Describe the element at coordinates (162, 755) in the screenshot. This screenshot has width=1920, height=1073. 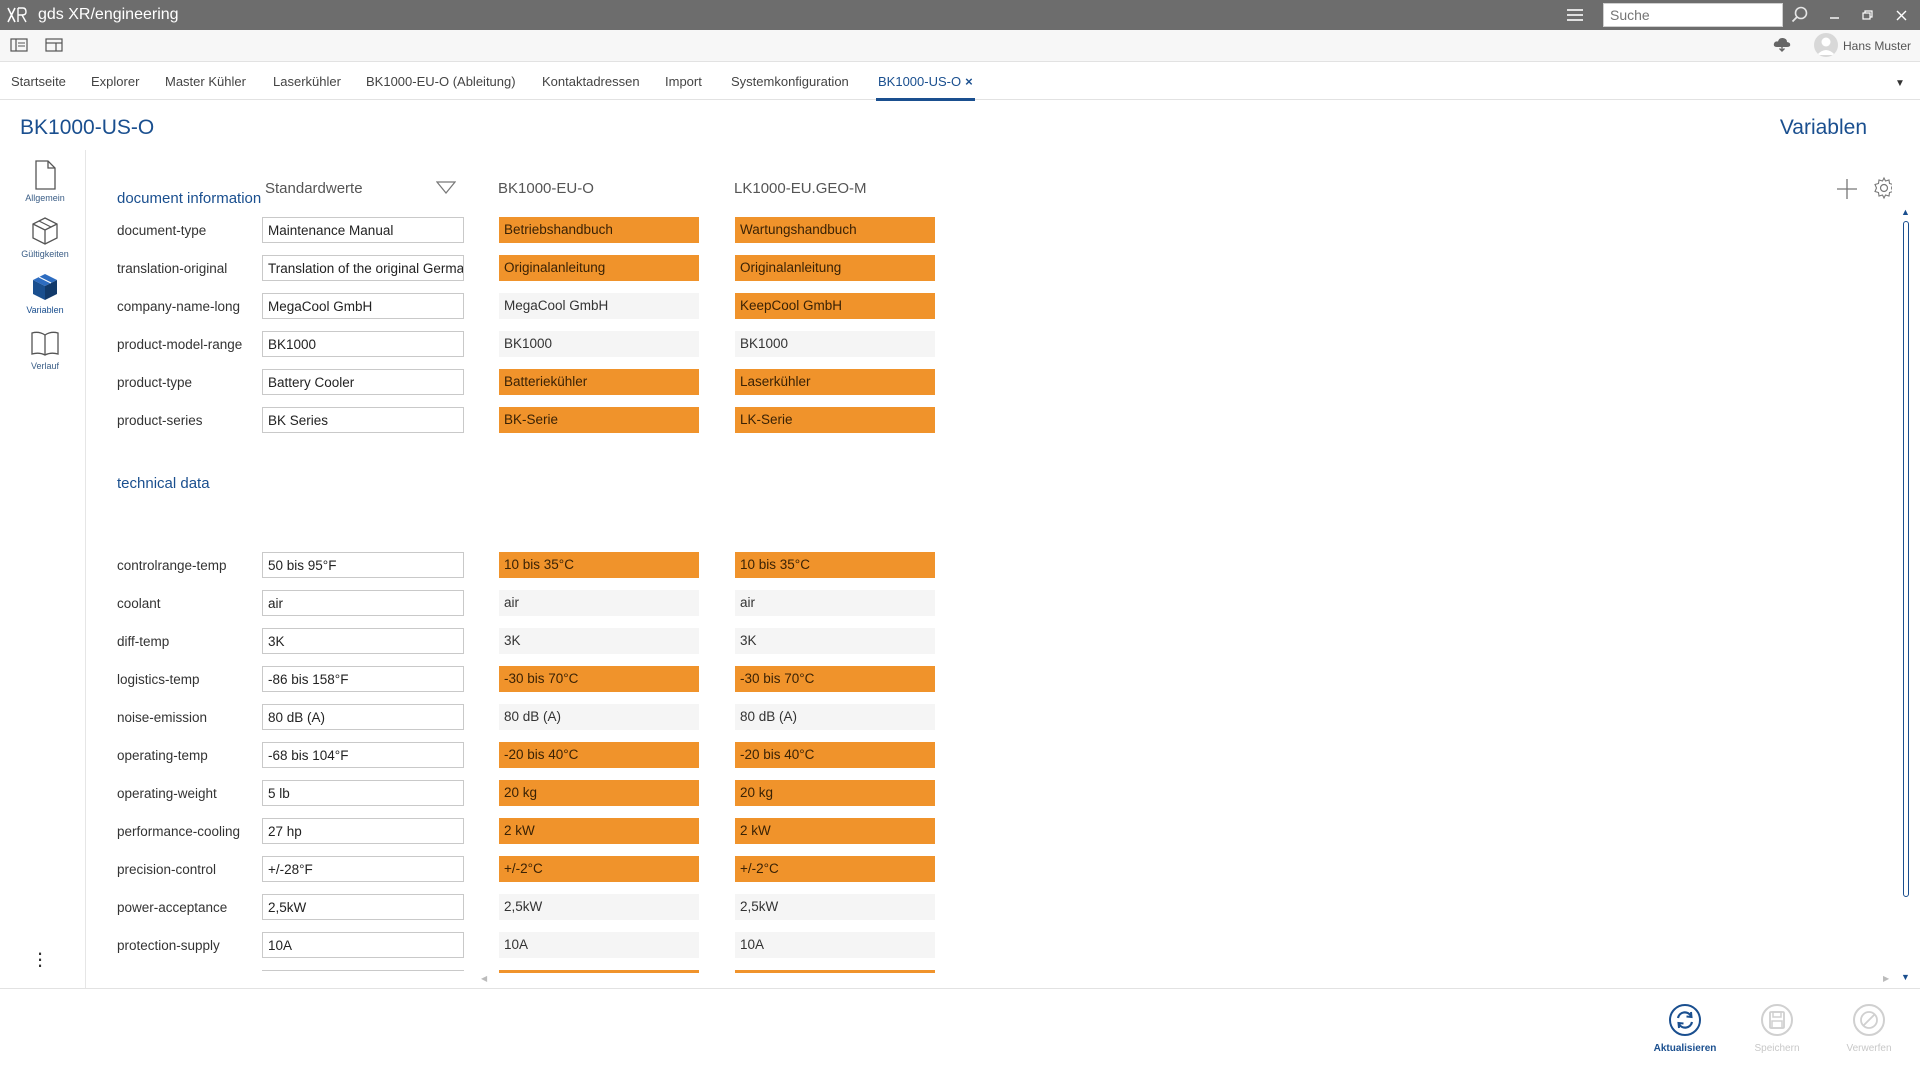
I see `variable-name: operating-temp` at that location.